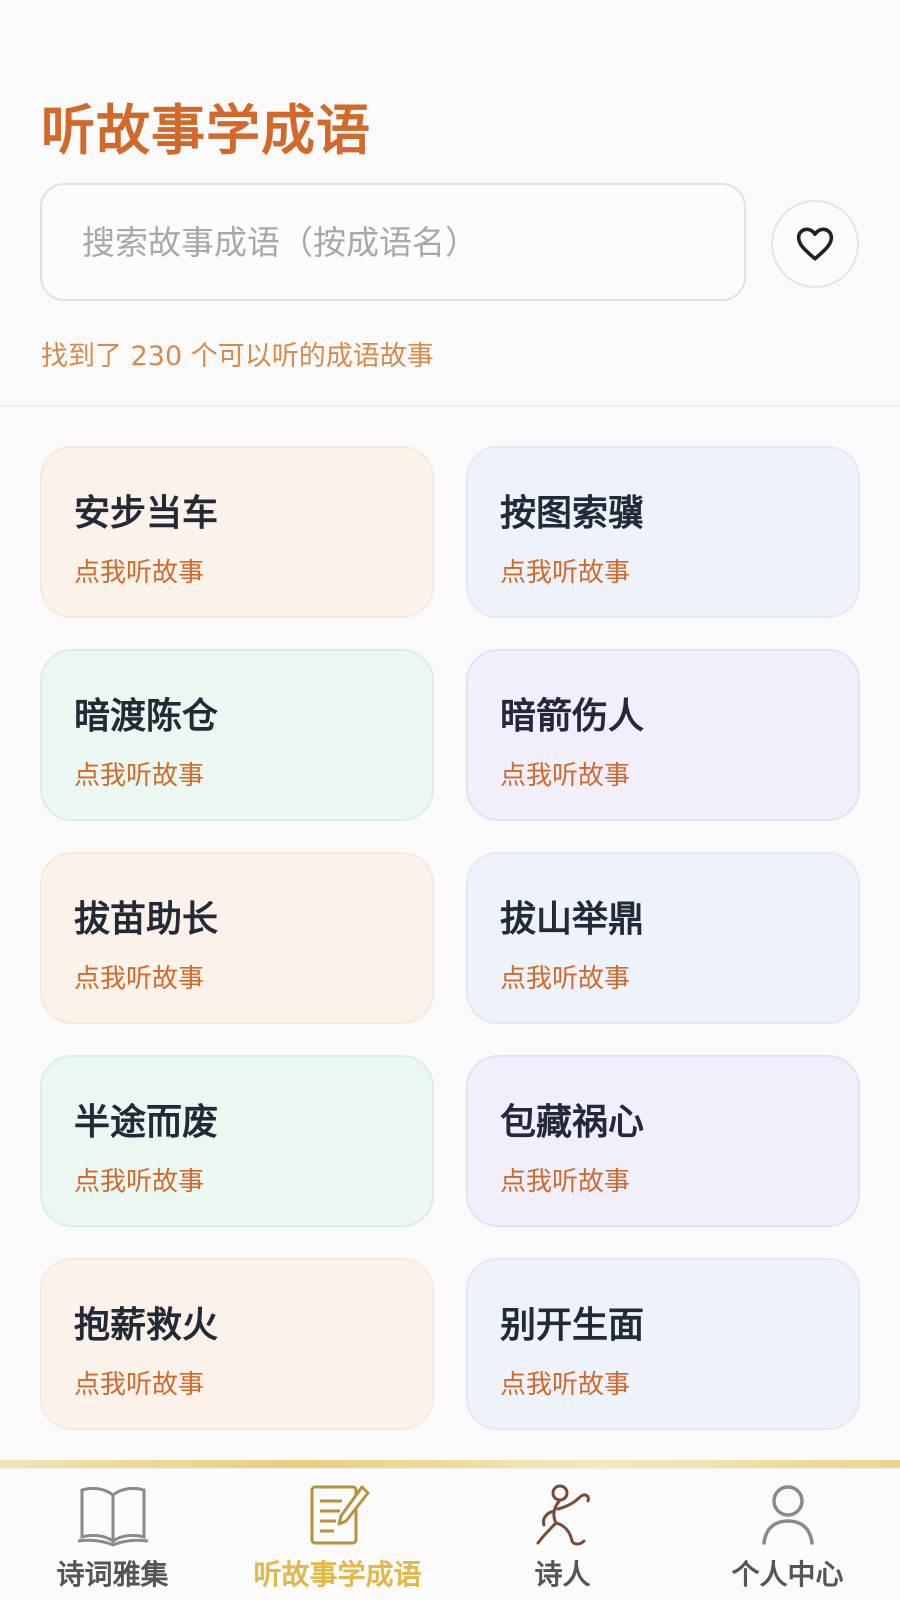  I want to click on idiom-card: 拔苗助长 点我听故事, so click(237, 938).